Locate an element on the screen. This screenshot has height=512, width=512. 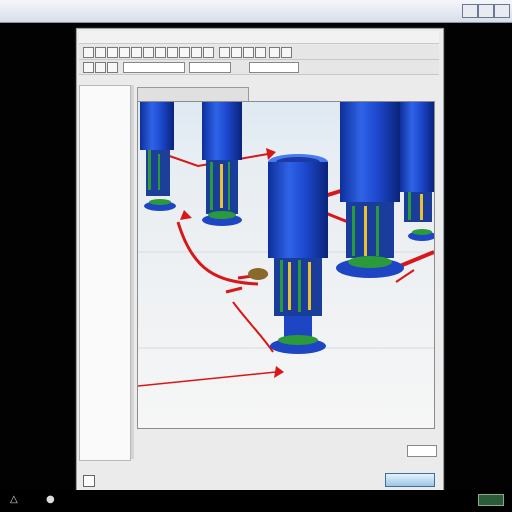
status-input is located at coordinates (422, 451).